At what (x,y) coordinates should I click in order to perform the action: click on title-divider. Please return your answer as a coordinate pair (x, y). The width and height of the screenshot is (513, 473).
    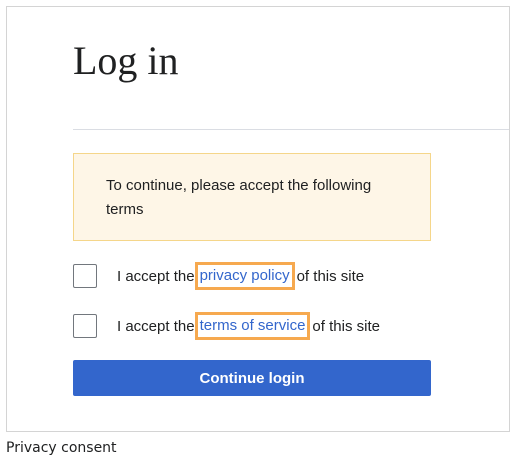
    Looking at the image, I should click on (291, 129).